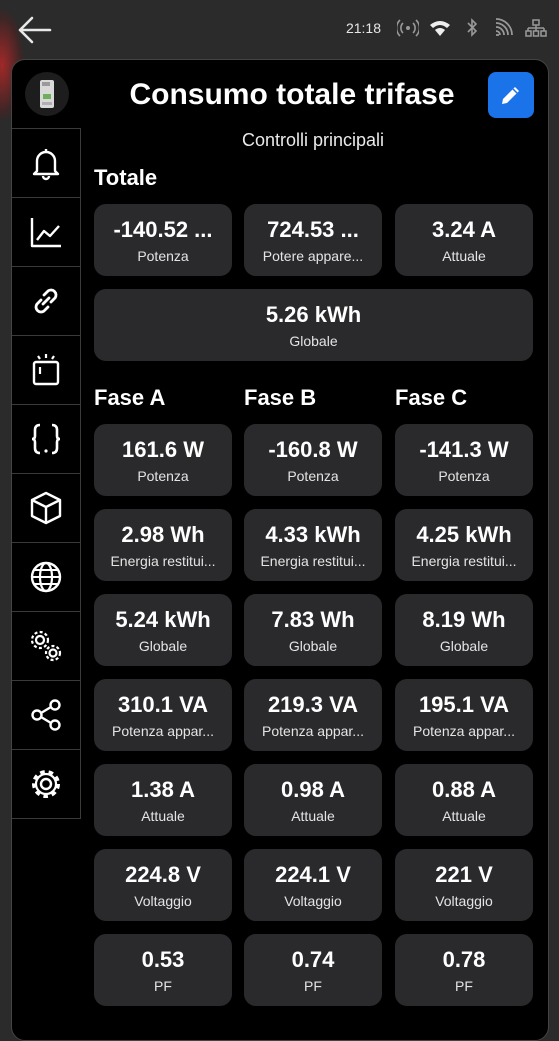 This screenshot has height=1041, width=559. I want to click on card-value: 4.33 kWh, so click(313, 534).